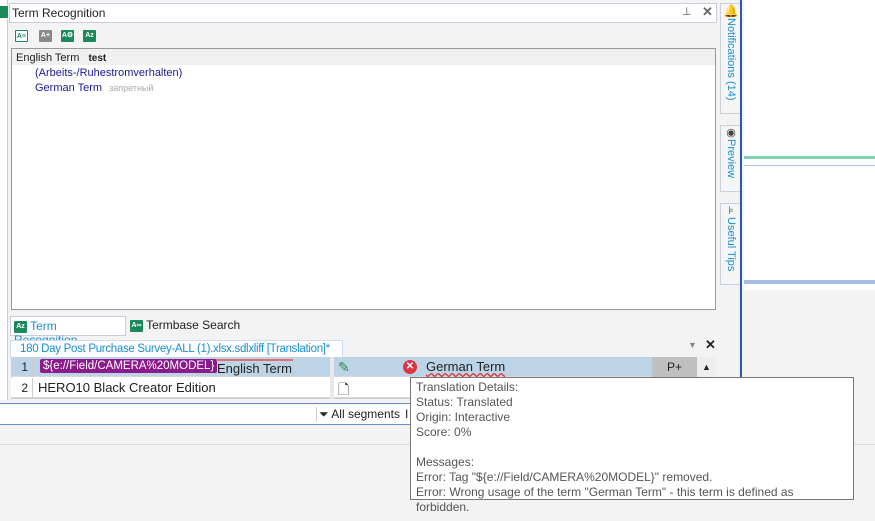 Image resolution: width=875 pixels, height=521 pixels. Describe the element at coordinates (467, 387) in the screenshot. I see `tooltip-line: Translation Details:` at that location.